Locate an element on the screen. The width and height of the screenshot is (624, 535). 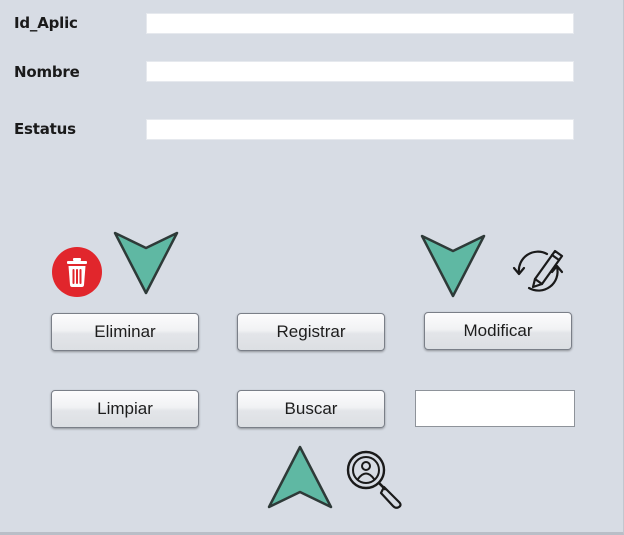
eliminar-button: Eliminar is located at coordinates (125, 332).